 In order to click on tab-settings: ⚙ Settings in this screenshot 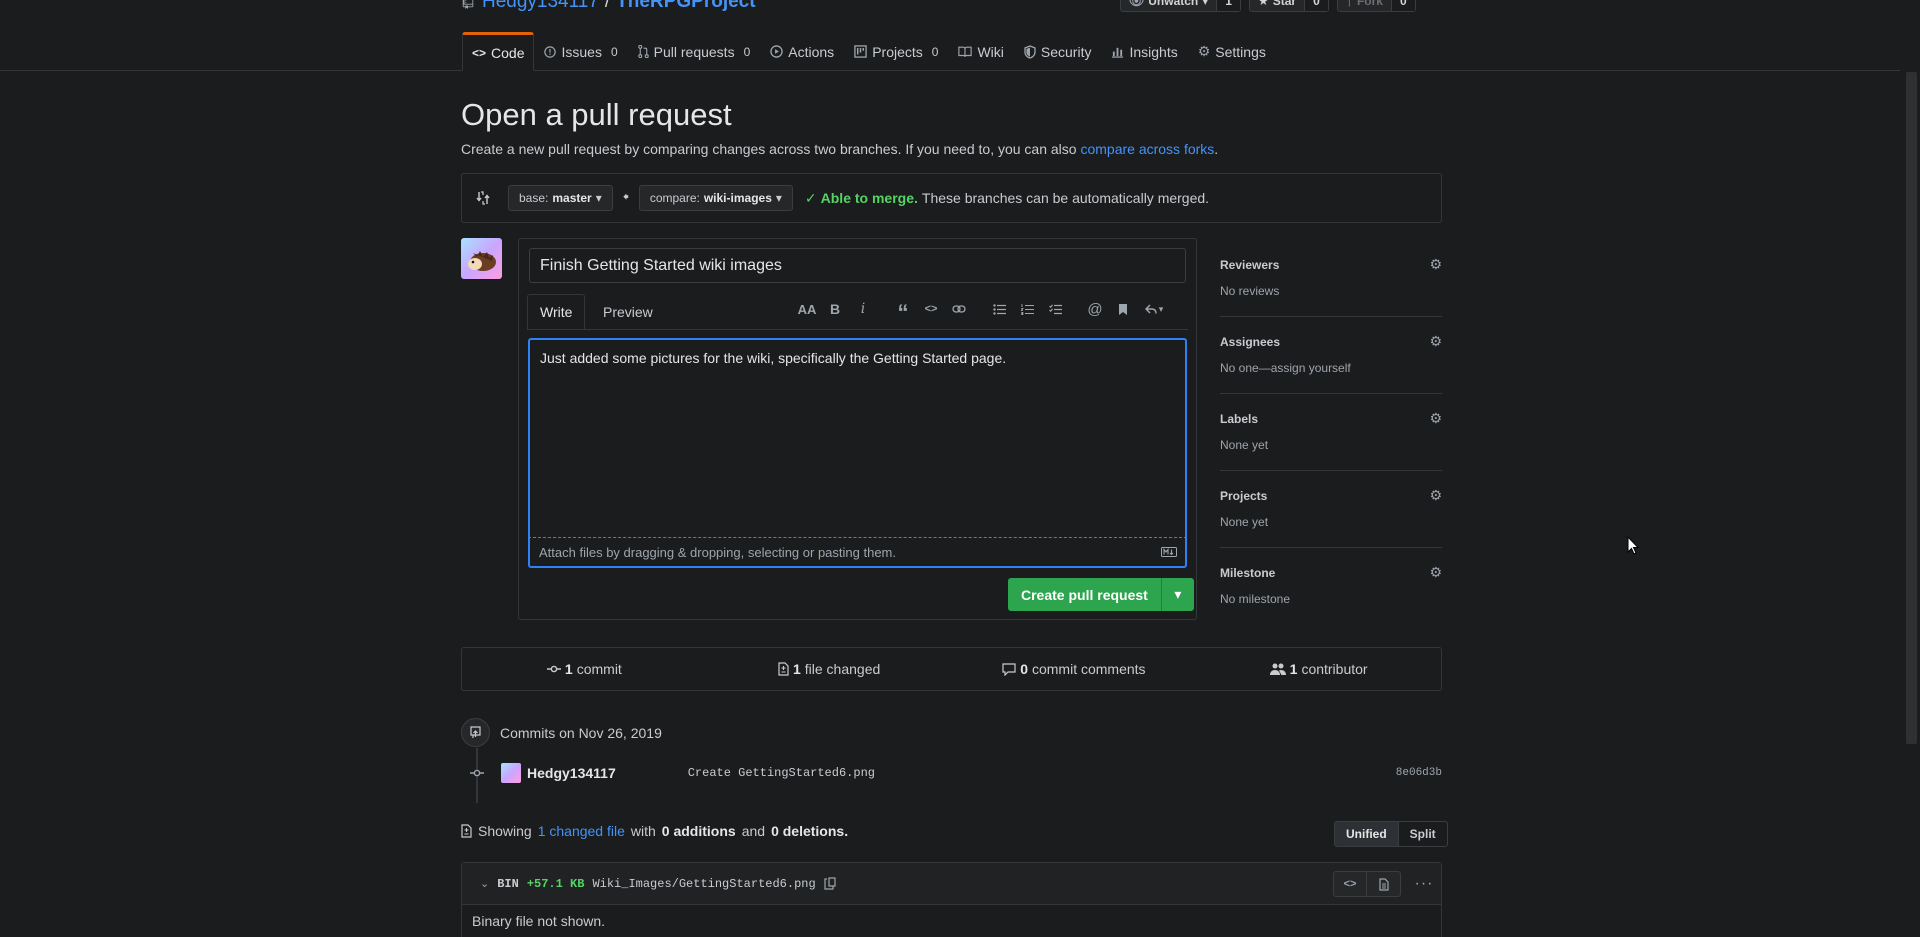, I will do `click(1232, 51)`.